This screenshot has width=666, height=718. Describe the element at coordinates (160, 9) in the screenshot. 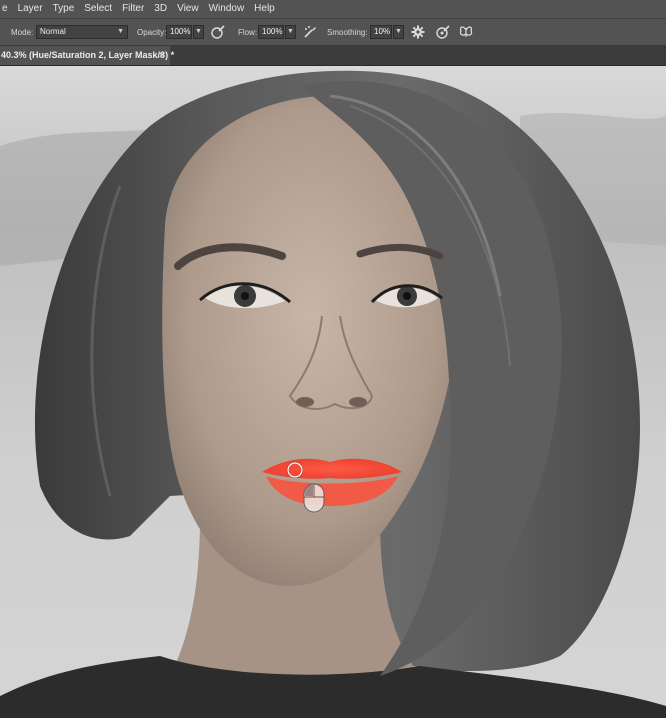

I see `menu-3d: 3D` at that location.